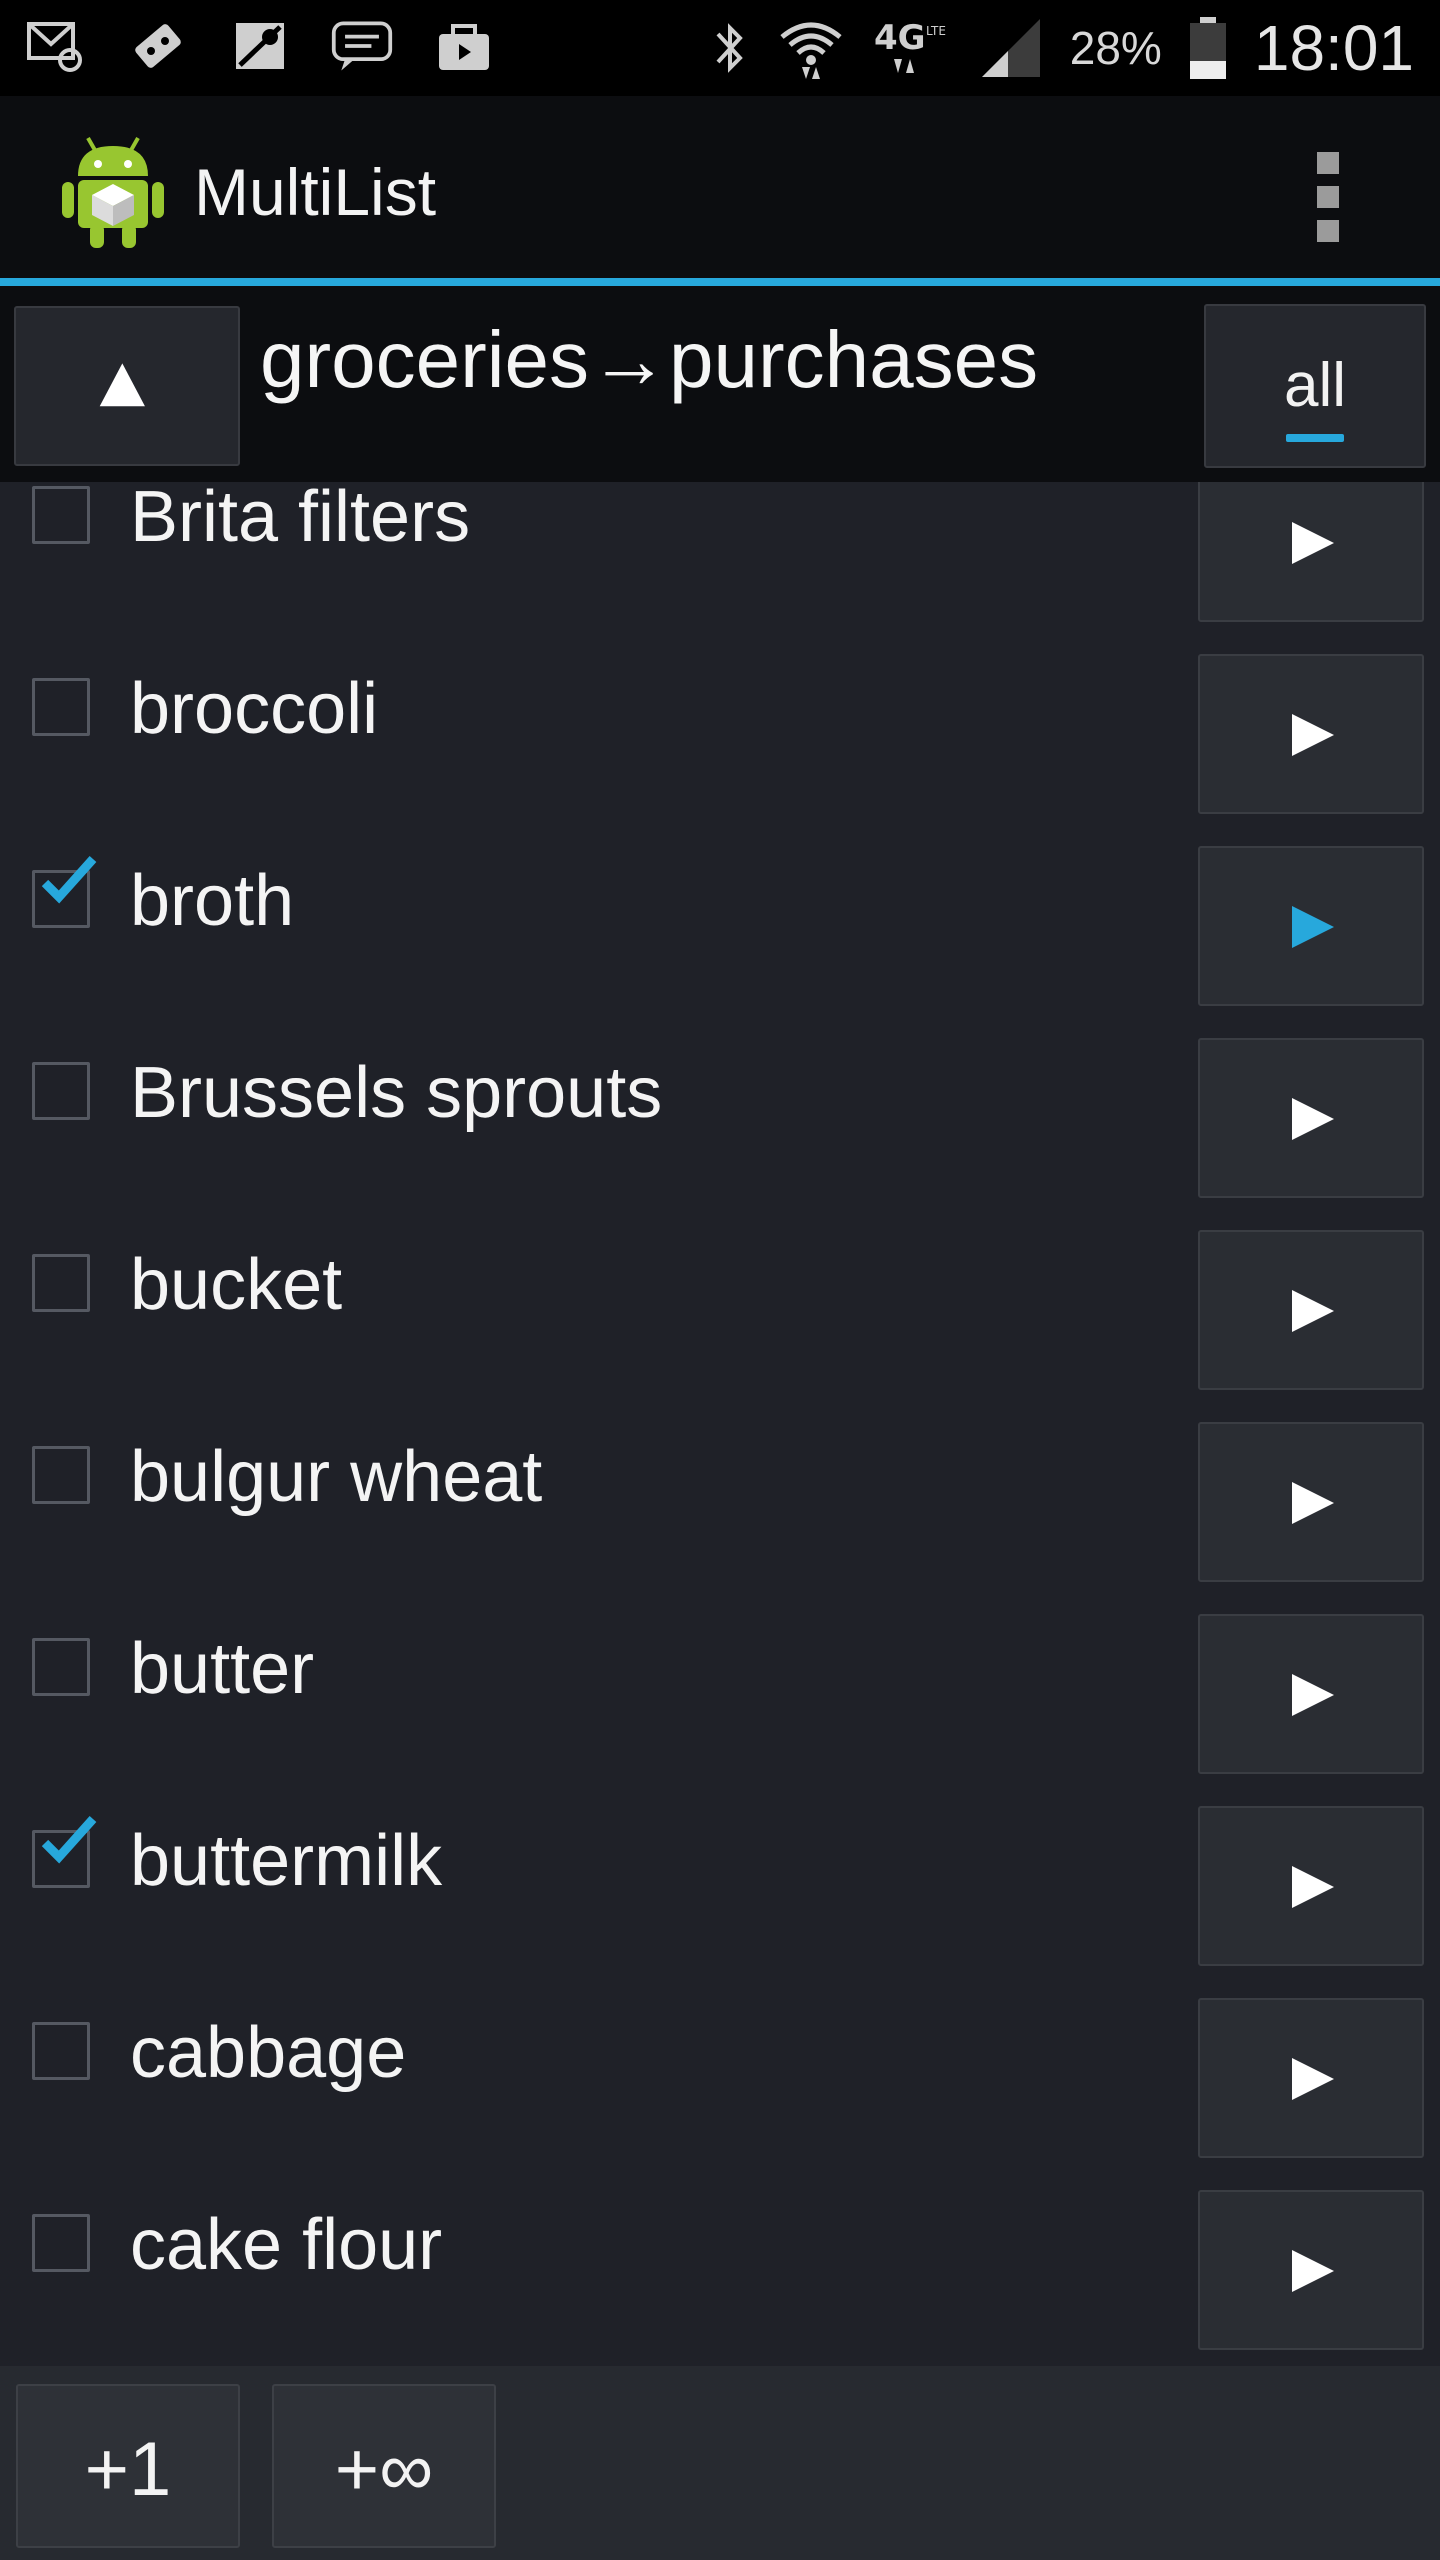 The height and width of the screenshot is (2560, 1440). I want to click on list-item: Brita filters, so click(720, 559).